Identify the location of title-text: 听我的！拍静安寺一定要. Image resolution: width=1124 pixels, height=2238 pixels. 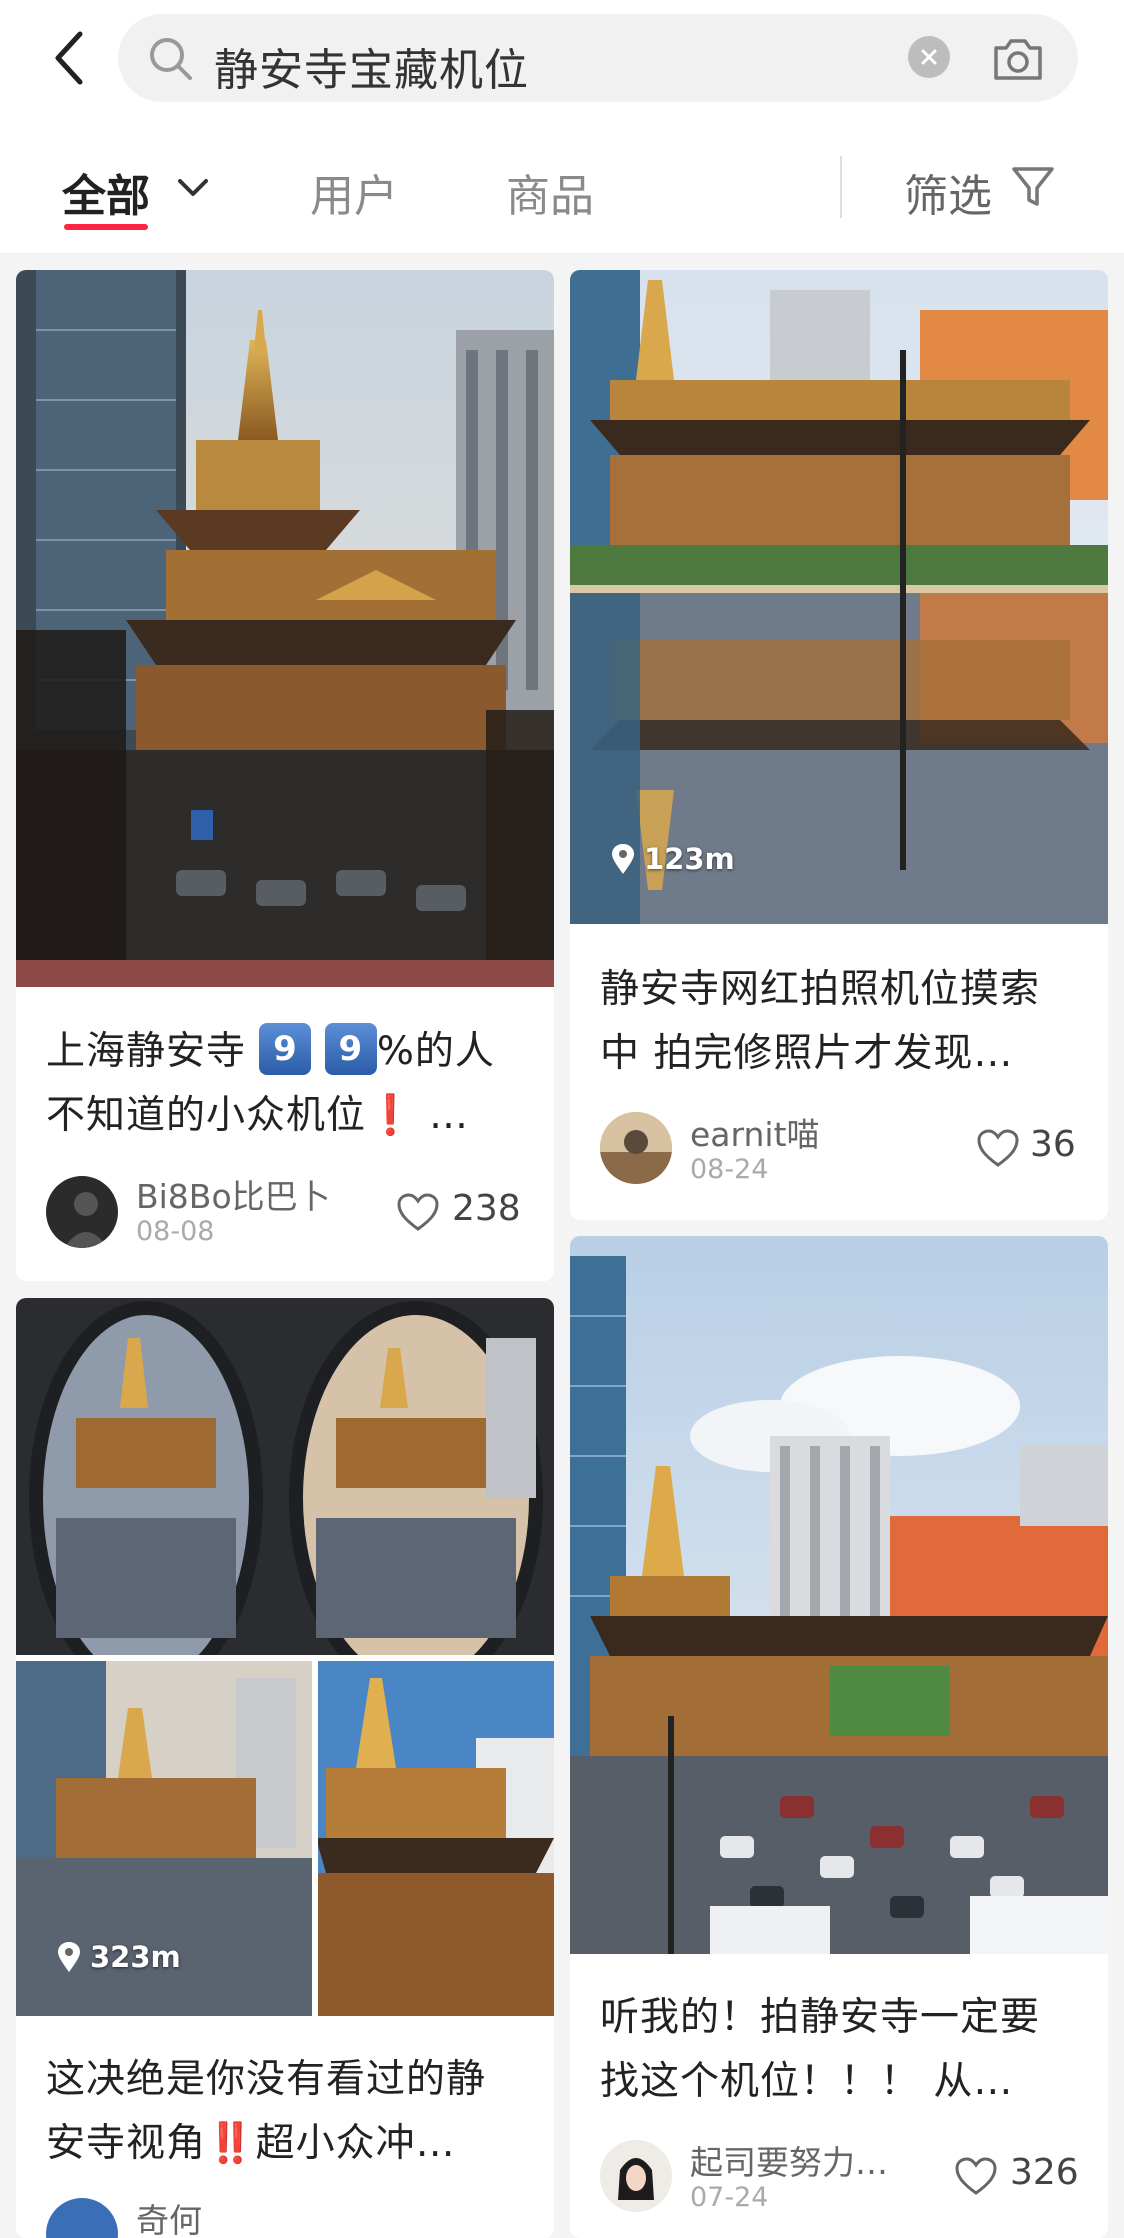
(820, 2017).